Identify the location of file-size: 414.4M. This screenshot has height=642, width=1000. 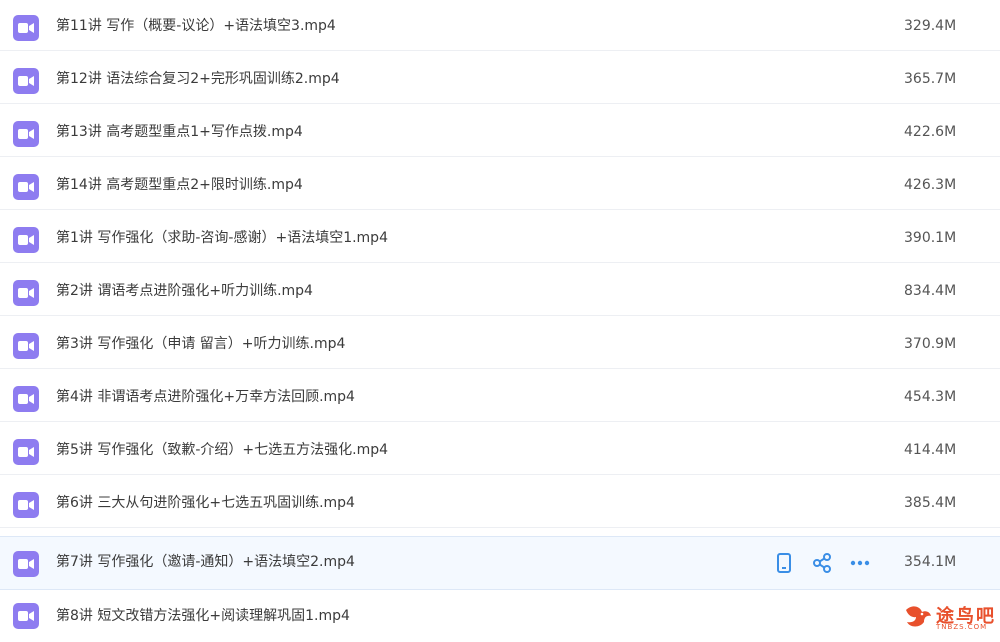
(930, 450).